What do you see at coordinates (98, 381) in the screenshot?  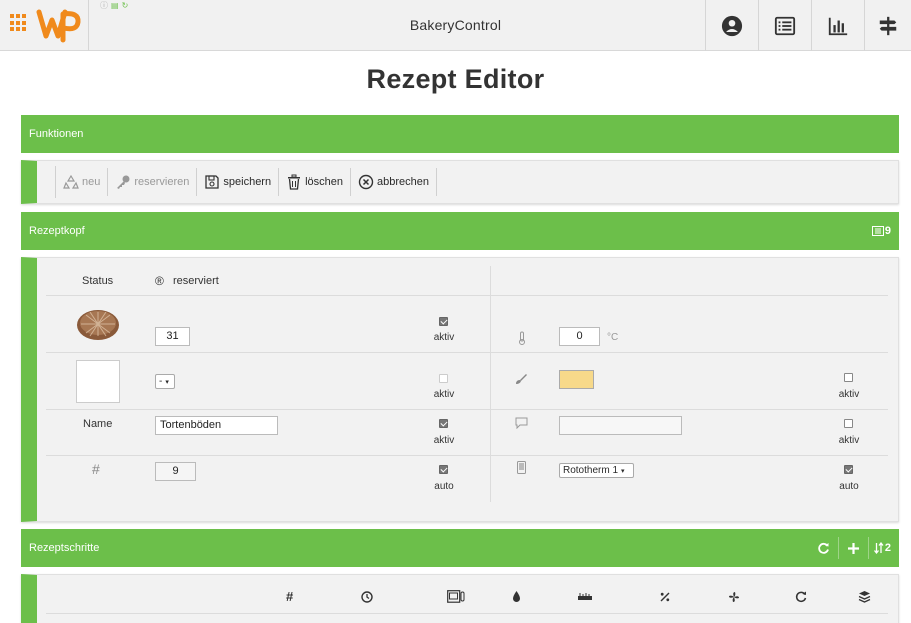 I see `secondary-image-box` at bounding box center [98, 381].